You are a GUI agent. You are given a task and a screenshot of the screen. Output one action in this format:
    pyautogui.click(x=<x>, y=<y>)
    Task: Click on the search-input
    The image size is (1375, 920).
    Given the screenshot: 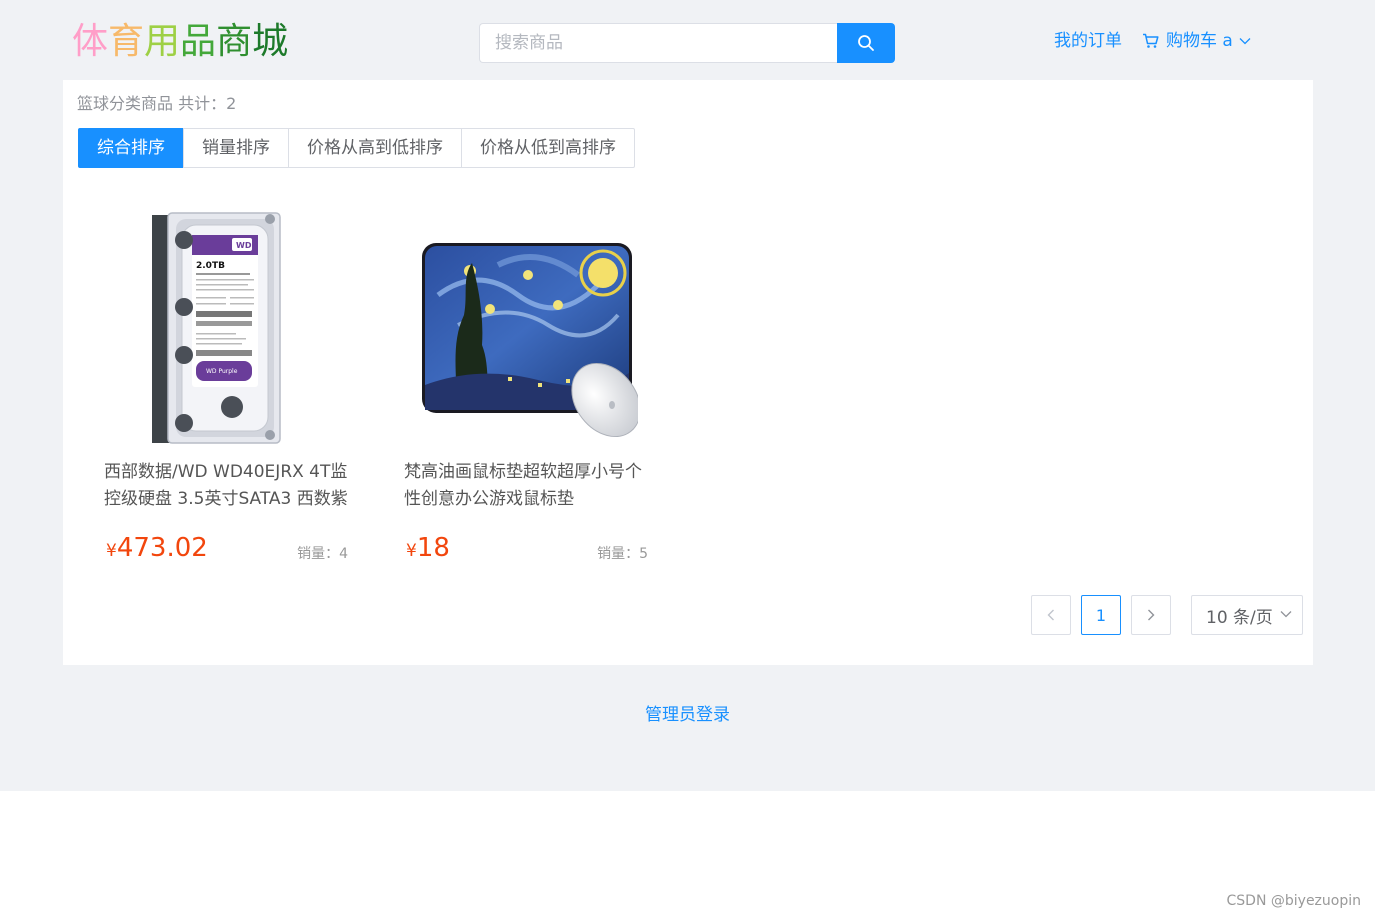 What is the action you would take?
    pyautogui.click(x=658, y=43)
    